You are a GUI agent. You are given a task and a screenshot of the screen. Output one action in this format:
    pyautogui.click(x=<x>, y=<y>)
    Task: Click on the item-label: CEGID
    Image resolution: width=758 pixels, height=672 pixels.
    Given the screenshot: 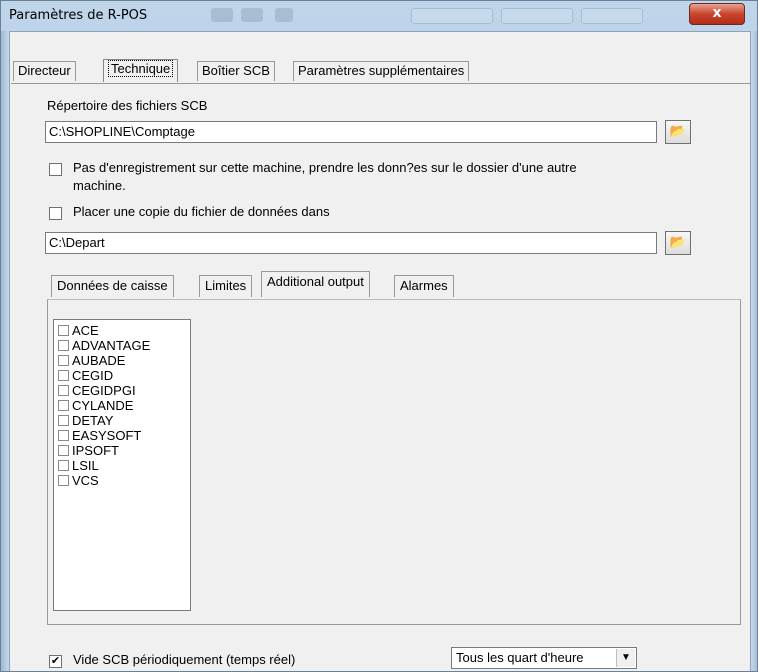 What is the action you would take?
    pyautogui.click(x=93, y=375)
    